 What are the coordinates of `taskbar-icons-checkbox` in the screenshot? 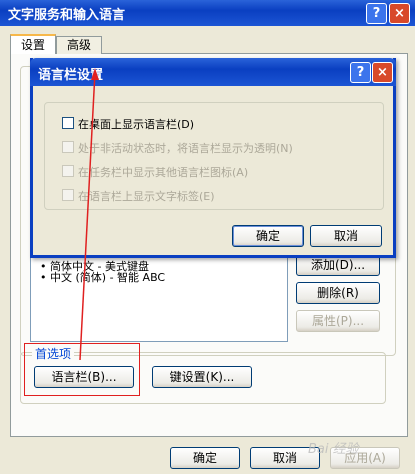 It's located at (68, 171).